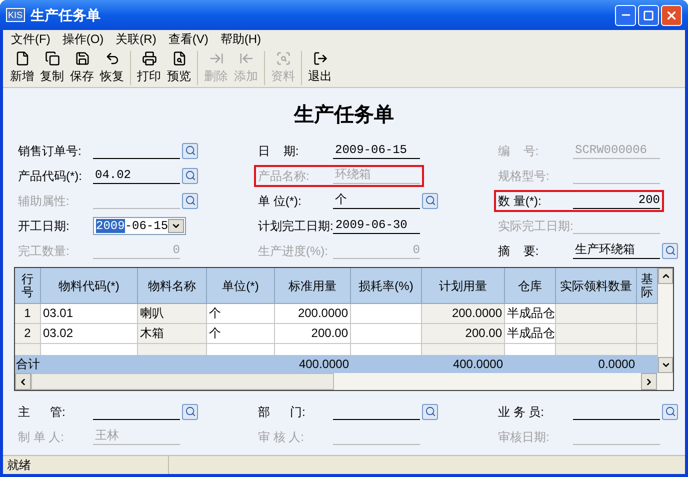 The image size is (688, 477). What do you see at coordinates (42, 412) in the screenshot?
I see `field-label: 主 管:` at bounding box center [42, 412].